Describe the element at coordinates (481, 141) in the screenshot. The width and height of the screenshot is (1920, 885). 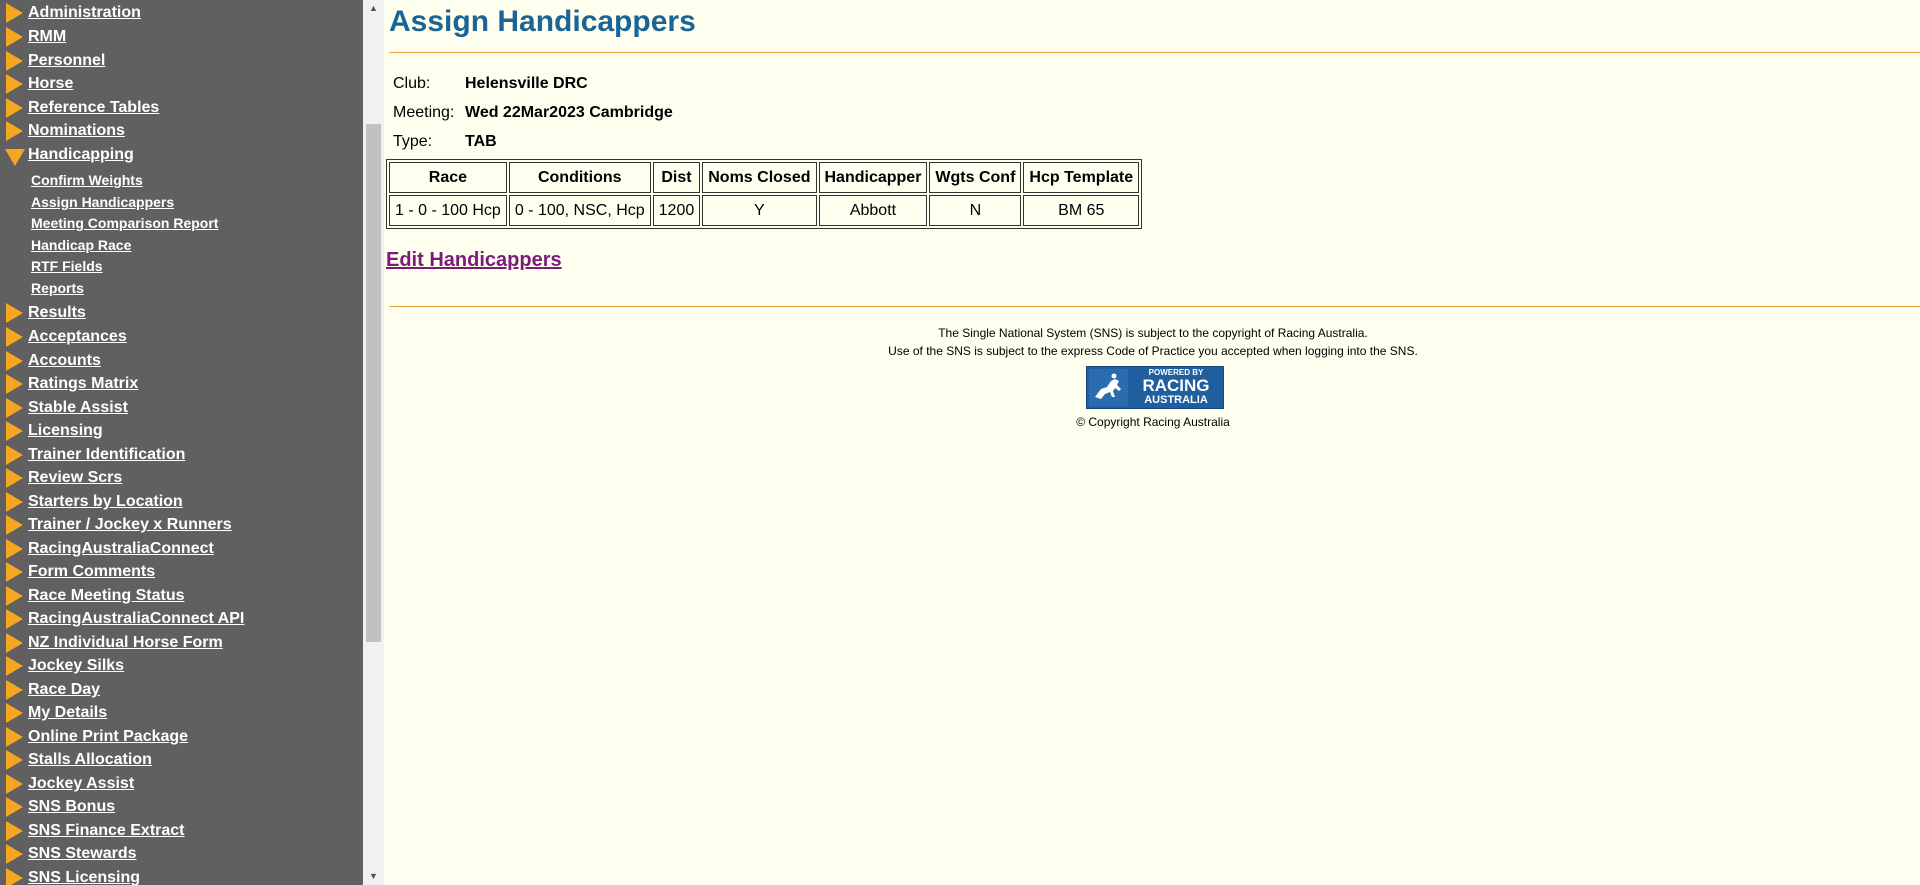
I see `type-value: TAB` at that location.